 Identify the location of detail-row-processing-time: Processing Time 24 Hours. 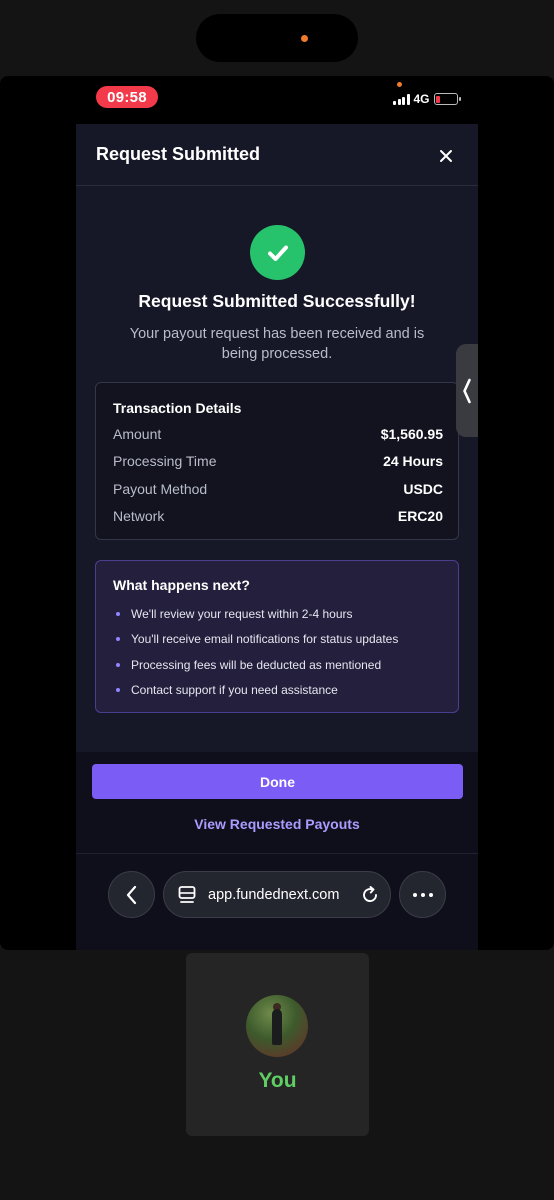
(278, 461).